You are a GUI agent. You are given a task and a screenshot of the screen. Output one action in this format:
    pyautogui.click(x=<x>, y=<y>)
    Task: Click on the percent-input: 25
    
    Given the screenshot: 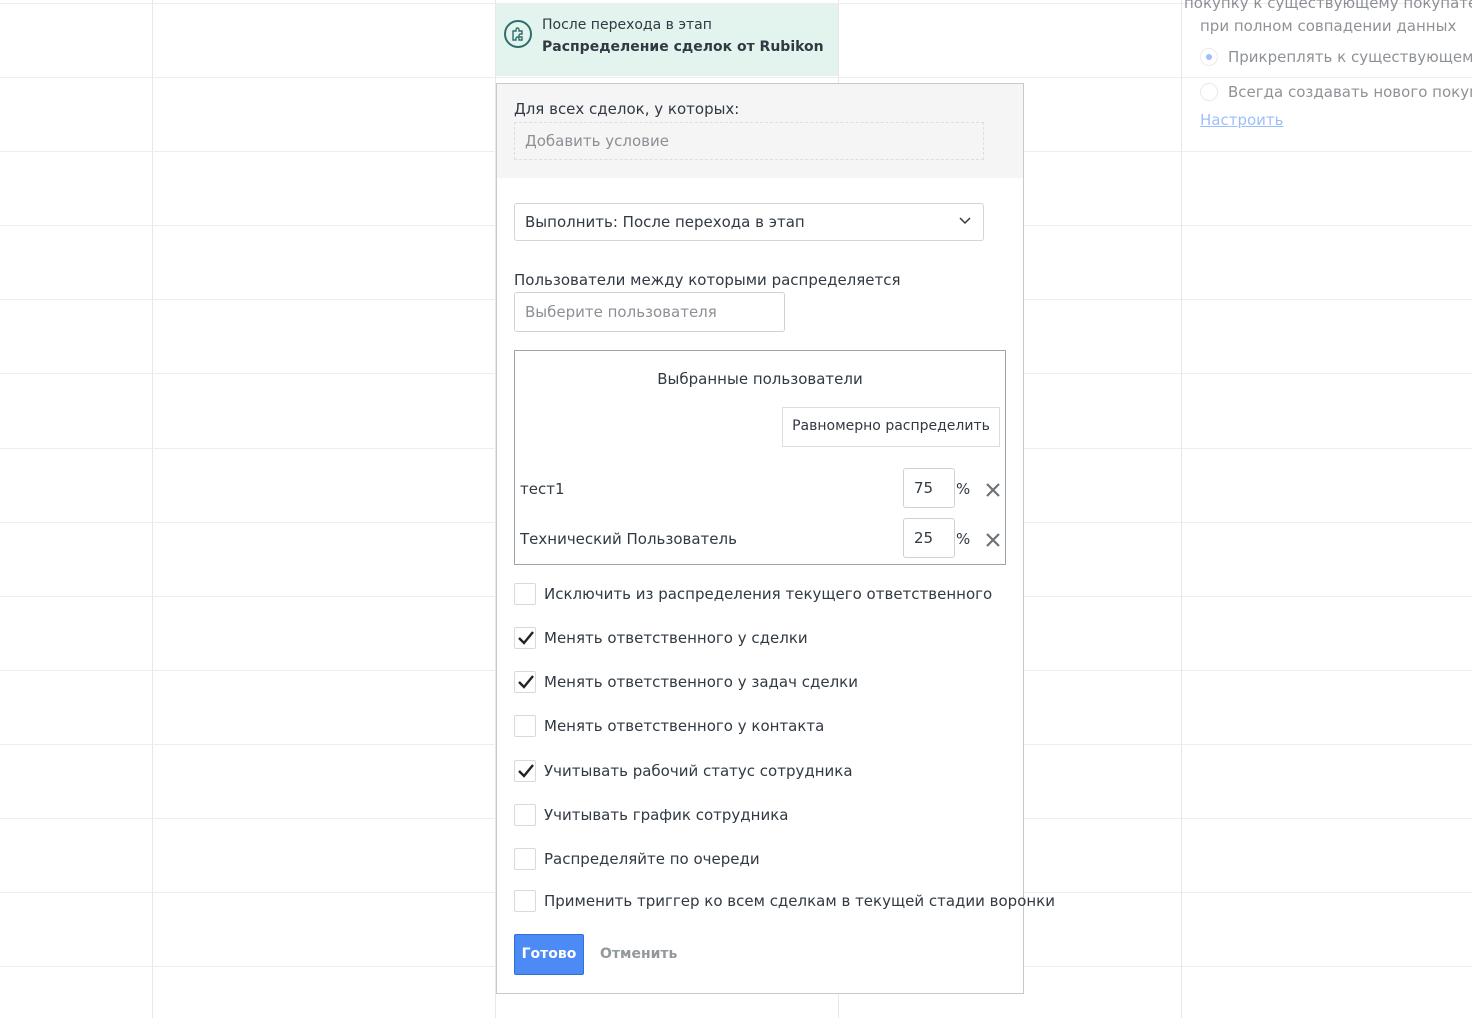 What is the action you would take?
    pyautogui.click(x=929, y=538)
    